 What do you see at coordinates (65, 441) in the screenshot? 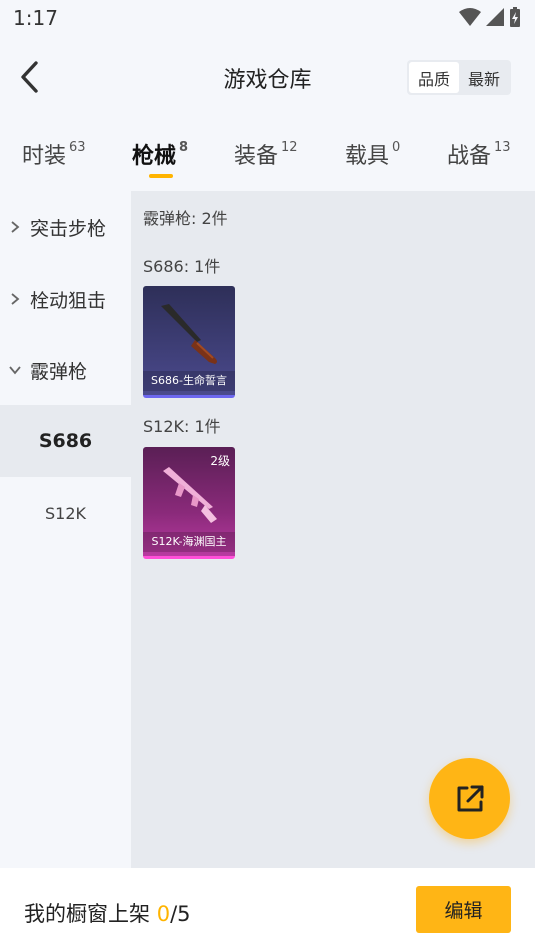
I see `sidebar-item-s686: S686` at bounding box center [65, 441].